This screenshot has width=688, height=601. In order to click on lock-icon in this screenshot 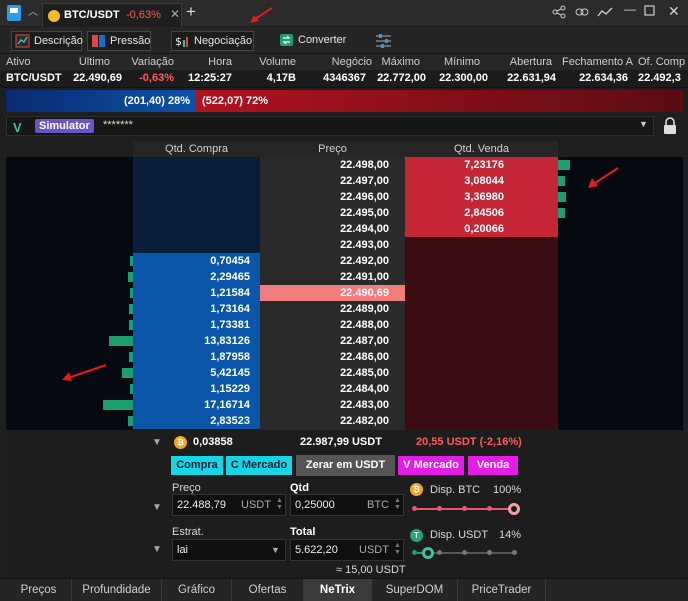, I will do `click(670, 126)`.